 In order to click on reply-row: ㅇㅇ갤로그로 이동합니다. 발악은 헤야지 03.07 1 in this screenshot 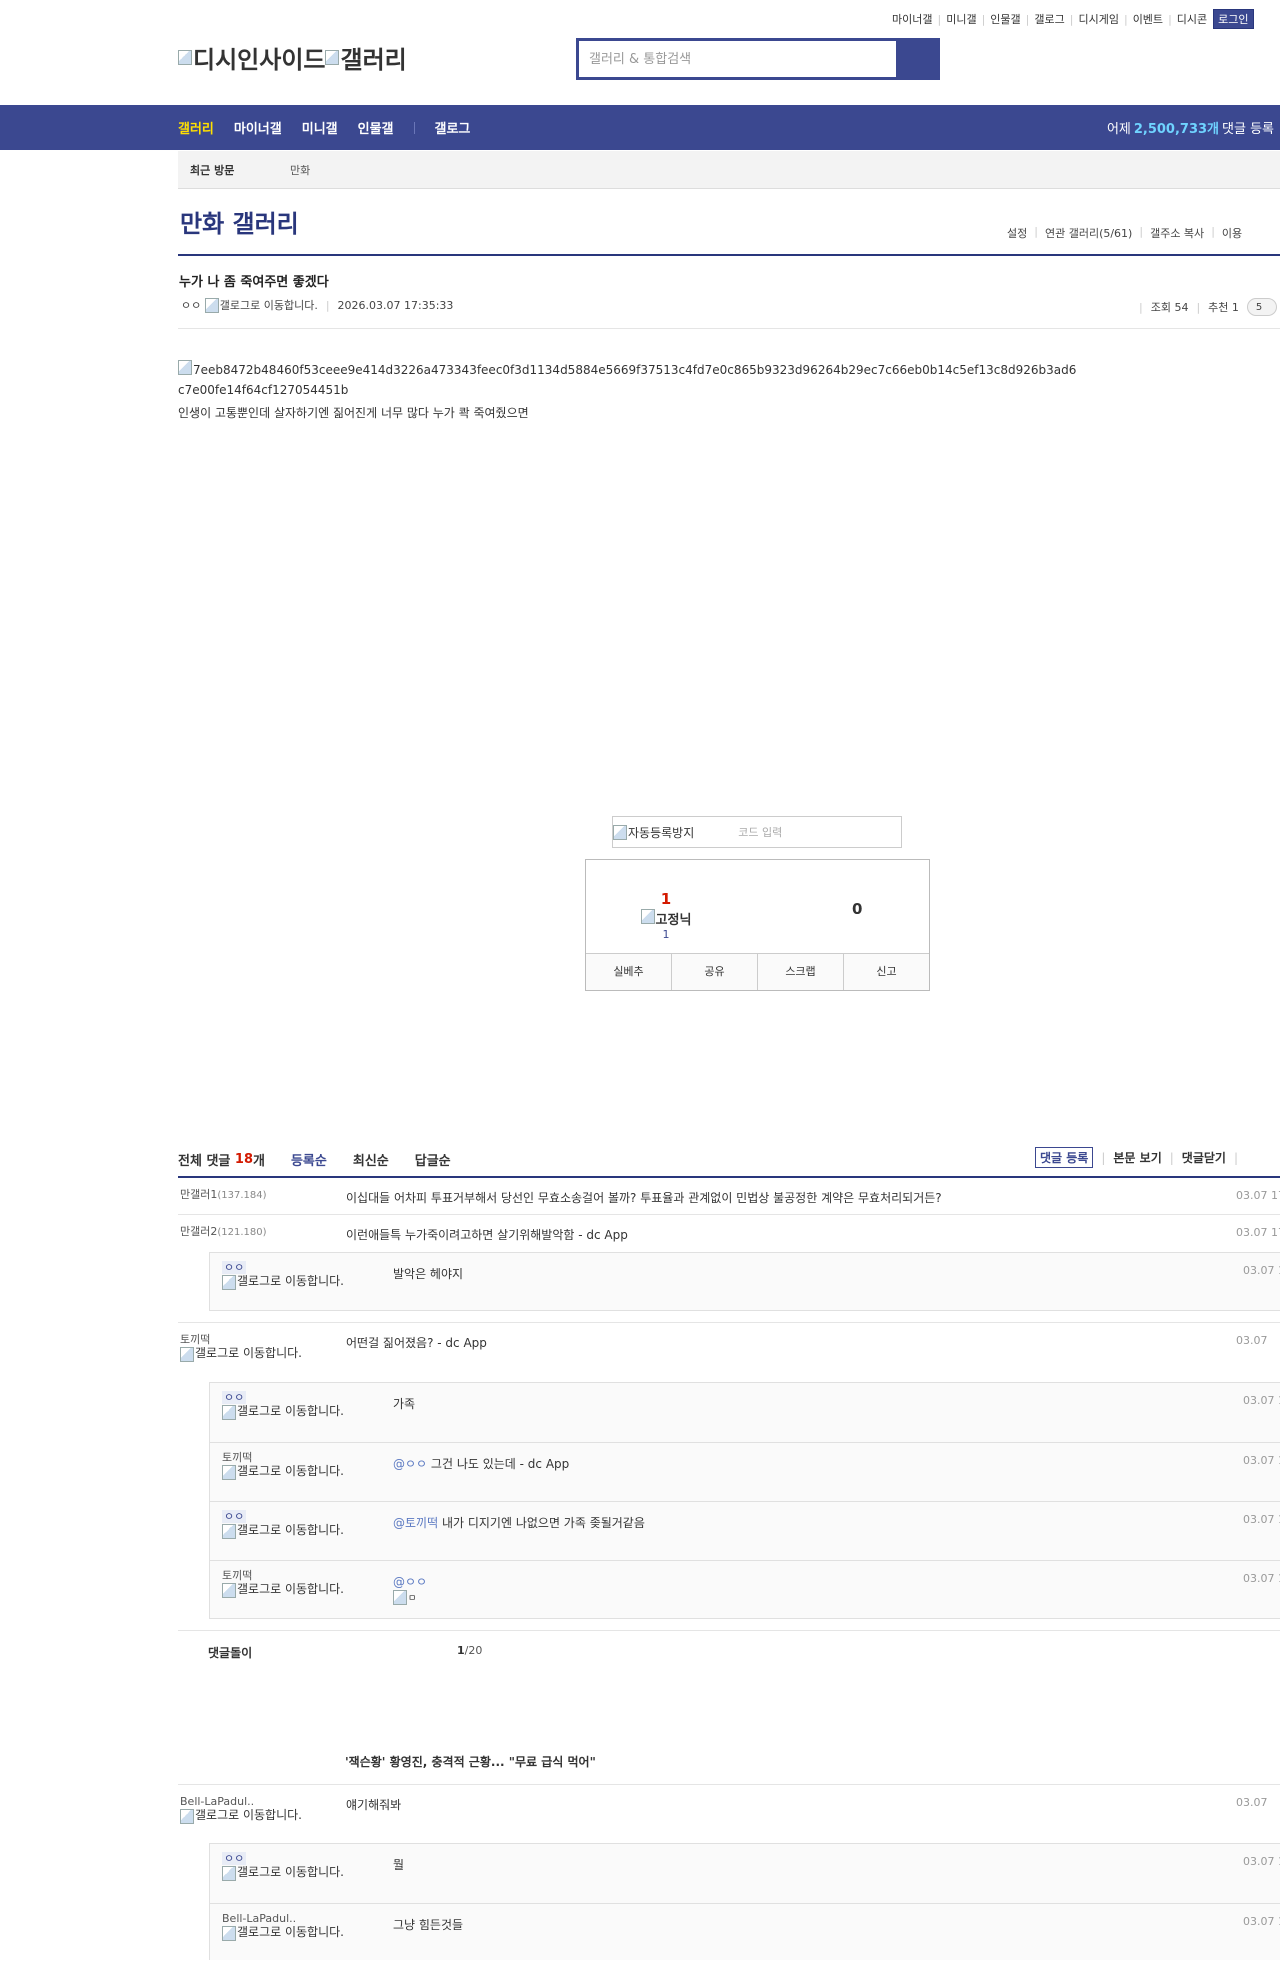, I will do `click(744, 1281)`.